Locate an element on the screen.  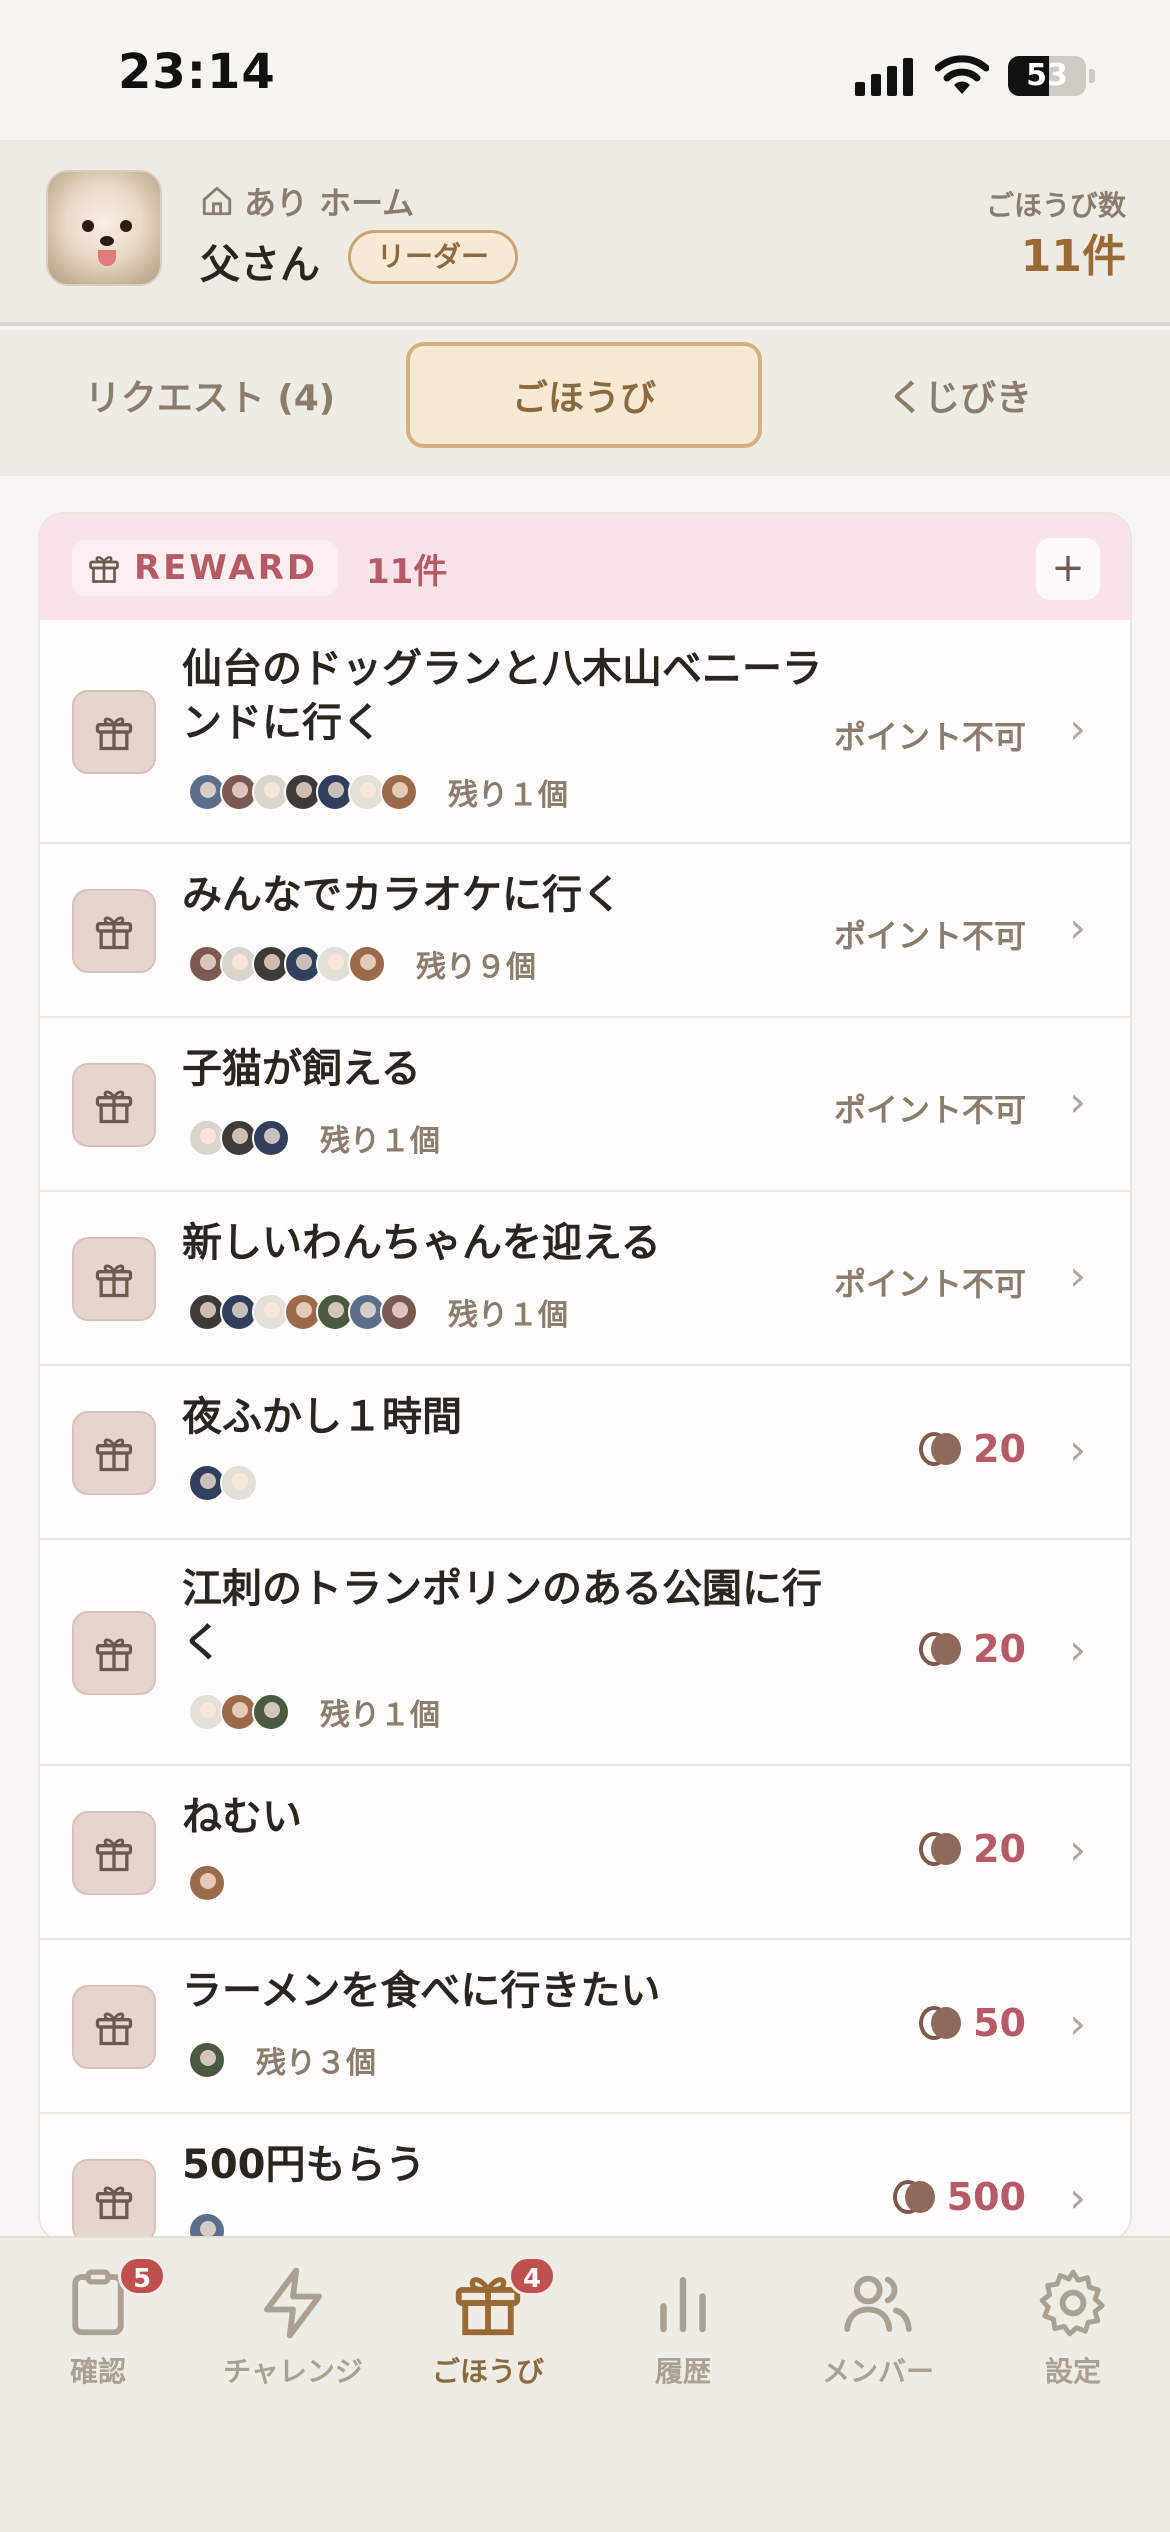
reward-pill: REWARD is located at coordinates (205, 568).